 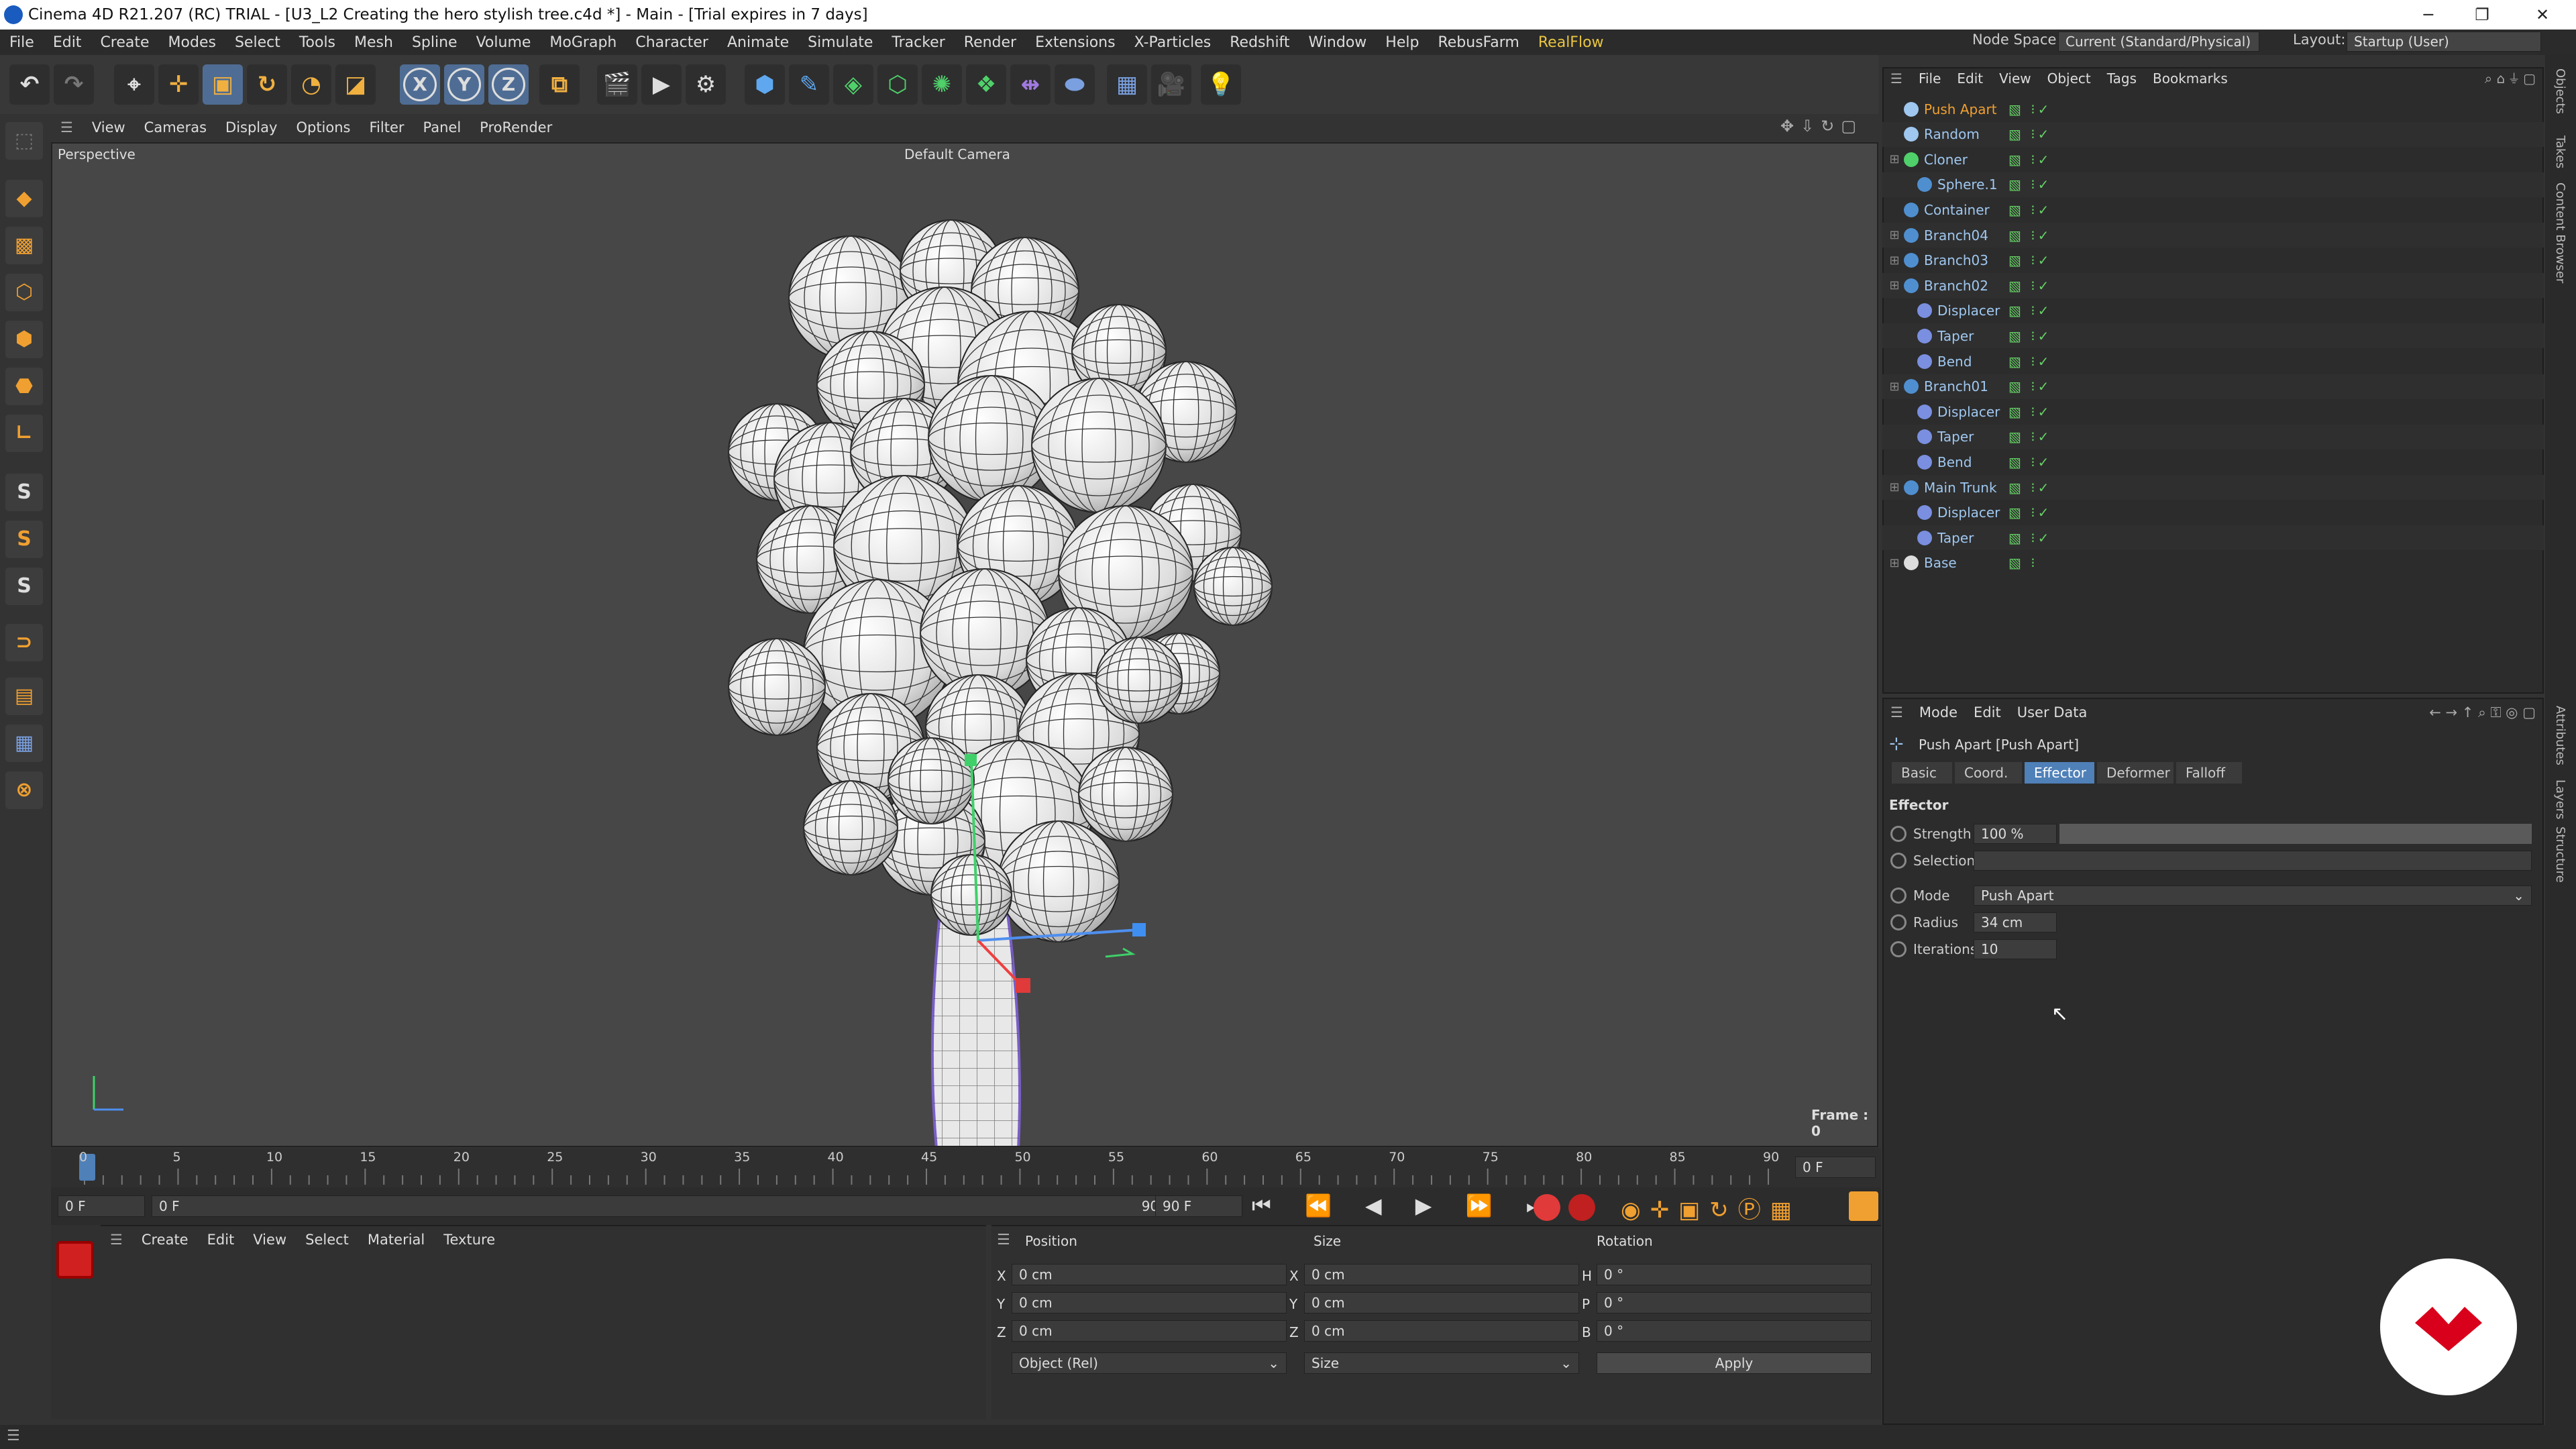 What do you see at coordinates (2052, 712) in the screenshot?
I see `attr-menu-user-data: User Data` at bounding box center [2052, 712].